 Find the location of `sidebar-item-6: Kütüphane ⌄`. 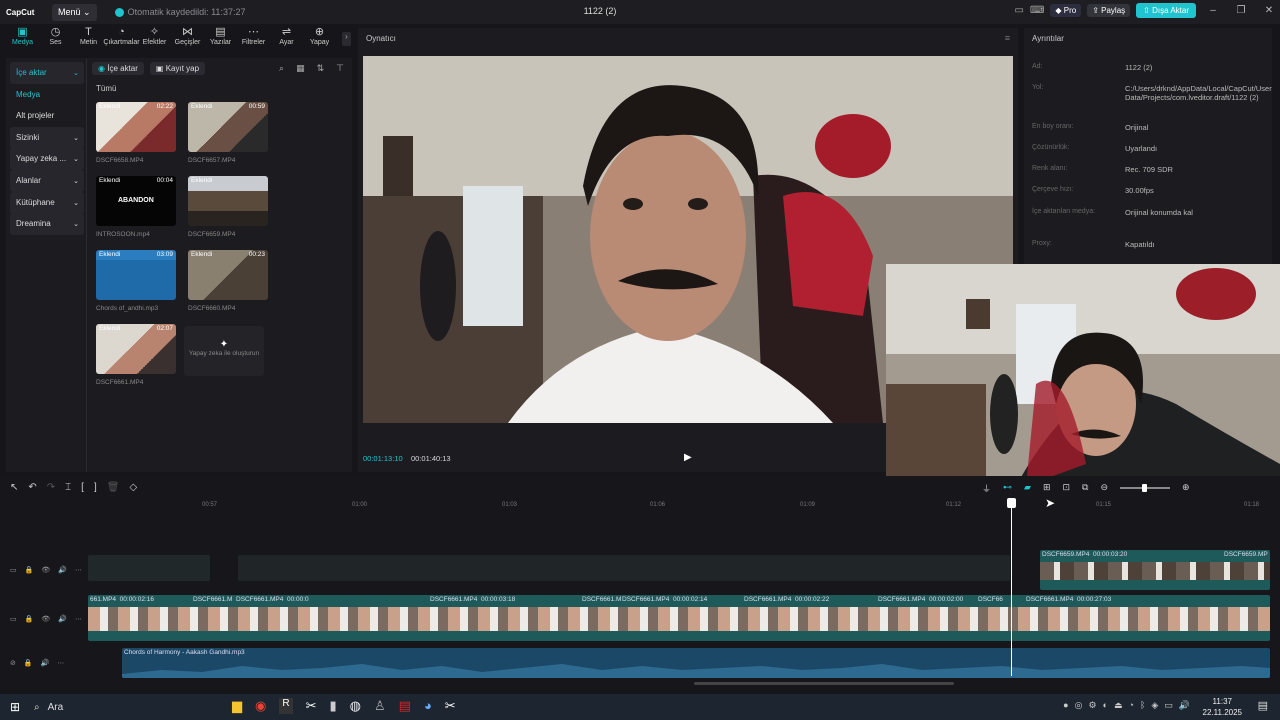

sidebar-item-6: Kütüphane ⌄ is located at coordinates (47, 203).